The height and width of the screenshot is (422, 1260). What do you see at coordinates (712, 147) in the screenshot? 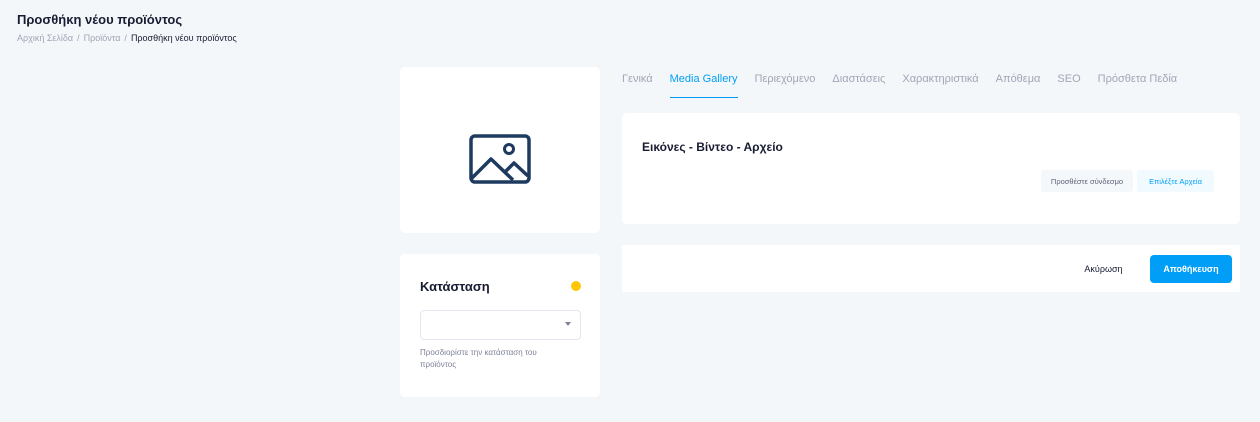
I see `media-gallery-title: Εικόνες - Βίντεο - Αρχείο` at bounding box center [712, 147].